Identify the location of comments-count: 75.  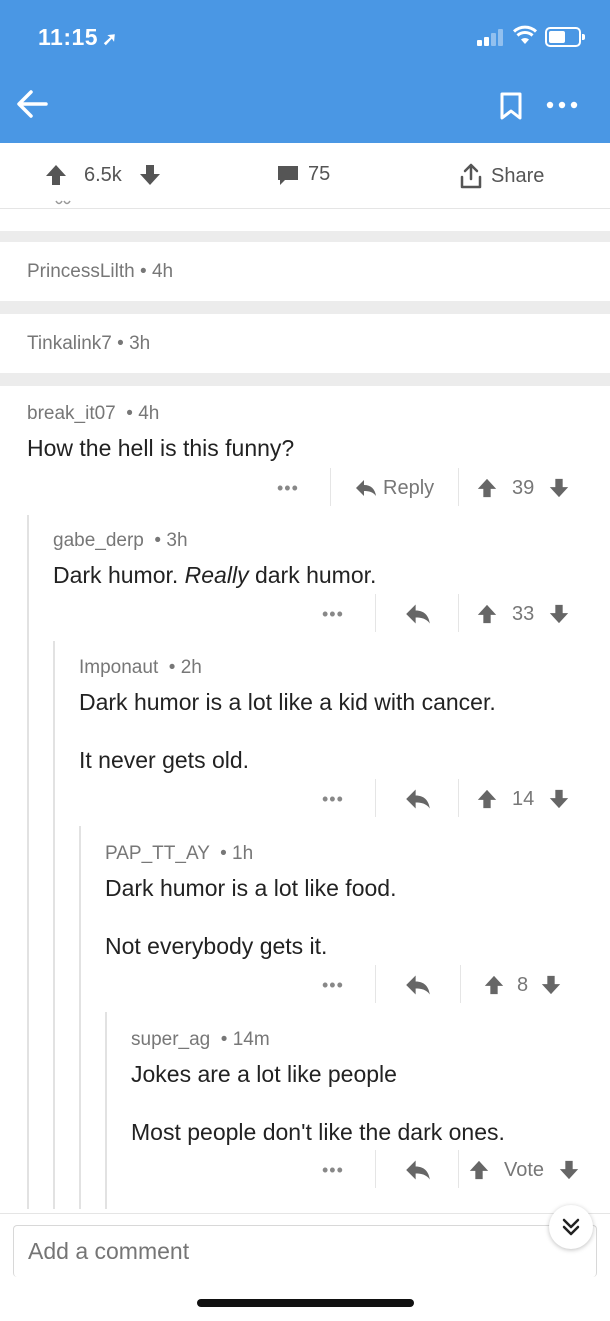
(319, 174).